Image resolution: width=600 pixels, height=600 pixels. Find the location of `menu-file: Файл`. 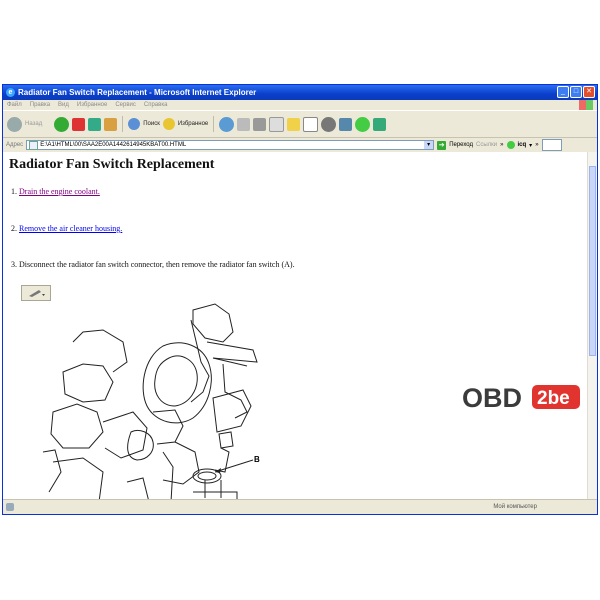

menu-file: Файл is located at coordinates (14, 105).